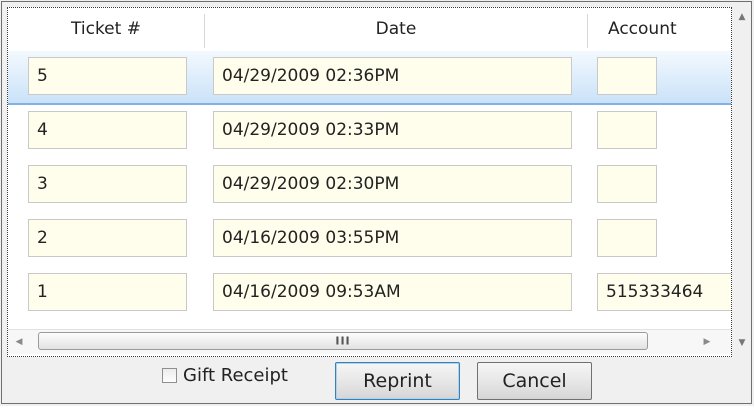 Image resolution: width=754 pixels, height=406 pixels. Describe the element at coordinates (392, 76) in the screenshot. I see `date-cell: 04/29/2009 02:36PM` at that location.